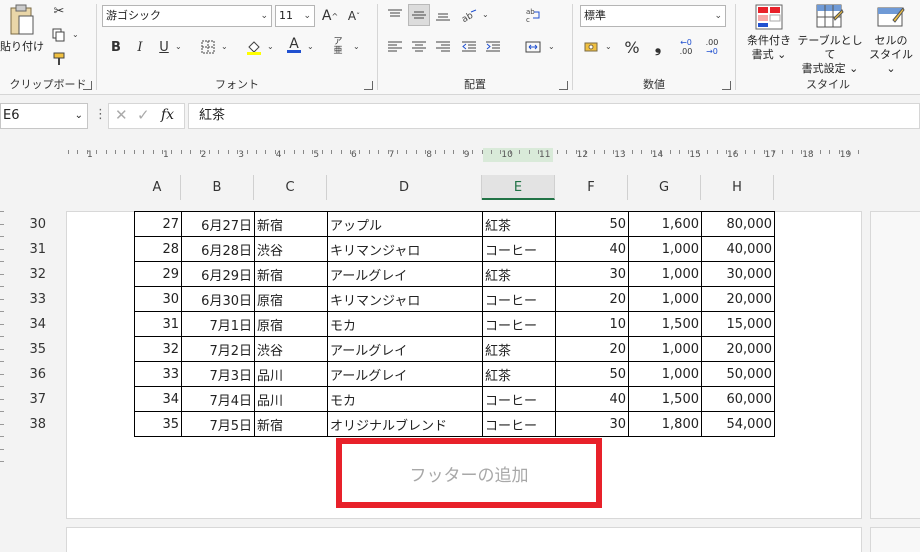 The width and height of the screenshot is (920, 552). Describe the element at coordinates (830, 40) in the screenshot. I see `format-as-table-button: テーブルとして 書式設定 ⌄` at that location.